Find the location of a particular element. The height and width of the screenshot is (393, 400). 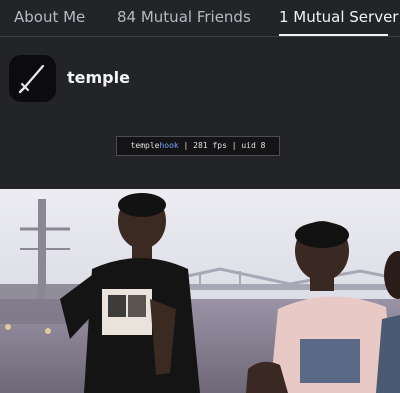

tab-mutual-servers: 1 Mutual Server is located at coordinates (338, 17).